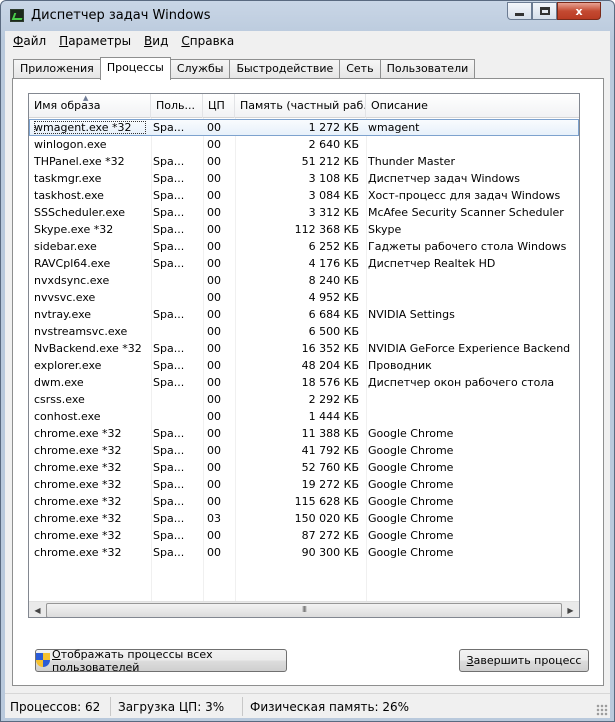  Describe the element at coordinates (307, 16) in the screenshot. I see `title-bar: Диспетчер задач Windows x` at that location.